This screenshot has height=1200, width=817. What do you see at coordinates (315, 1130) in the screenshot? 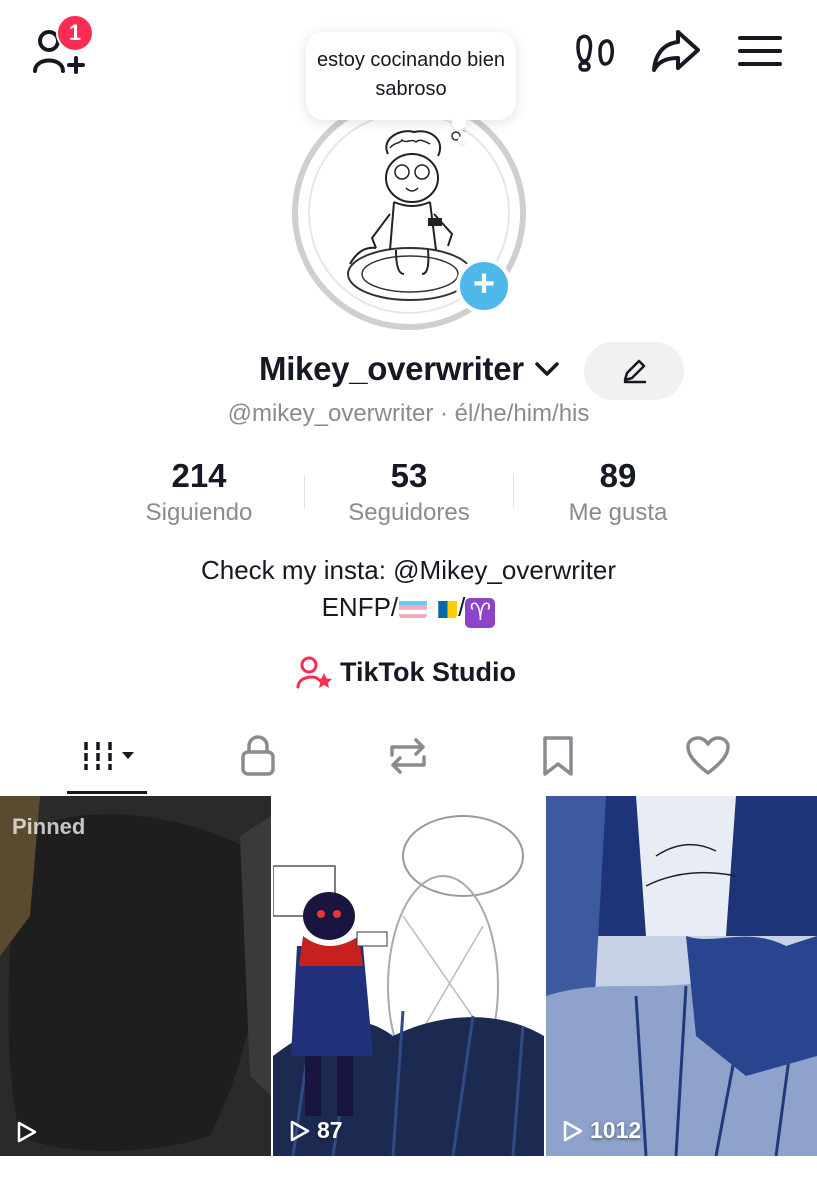
I see `view-count: 87` at bounding box center [315, 1130].